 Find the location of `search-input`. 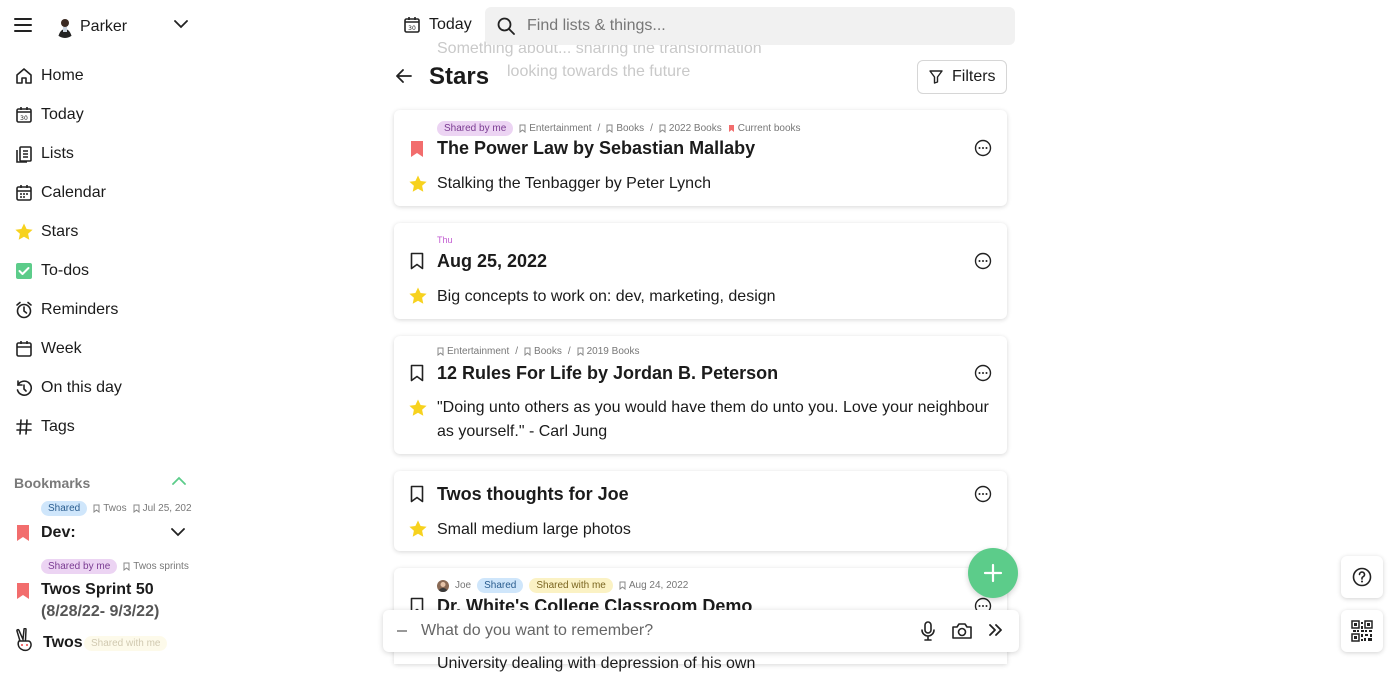

search-input is located at coordinates (762, 26).